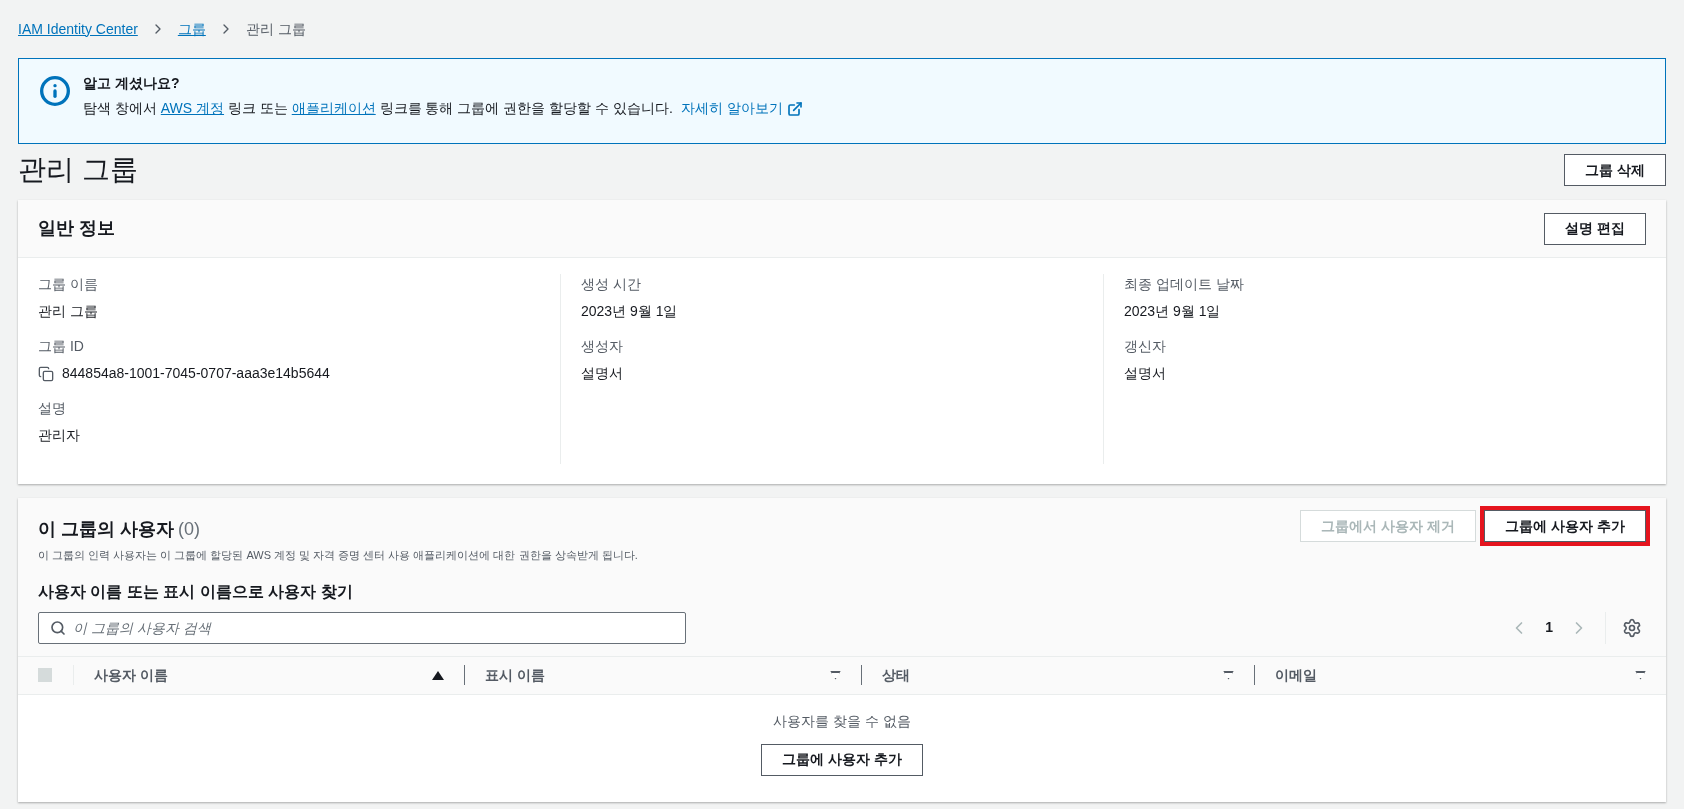  I want to click on copy-icon, so click(46, 373).